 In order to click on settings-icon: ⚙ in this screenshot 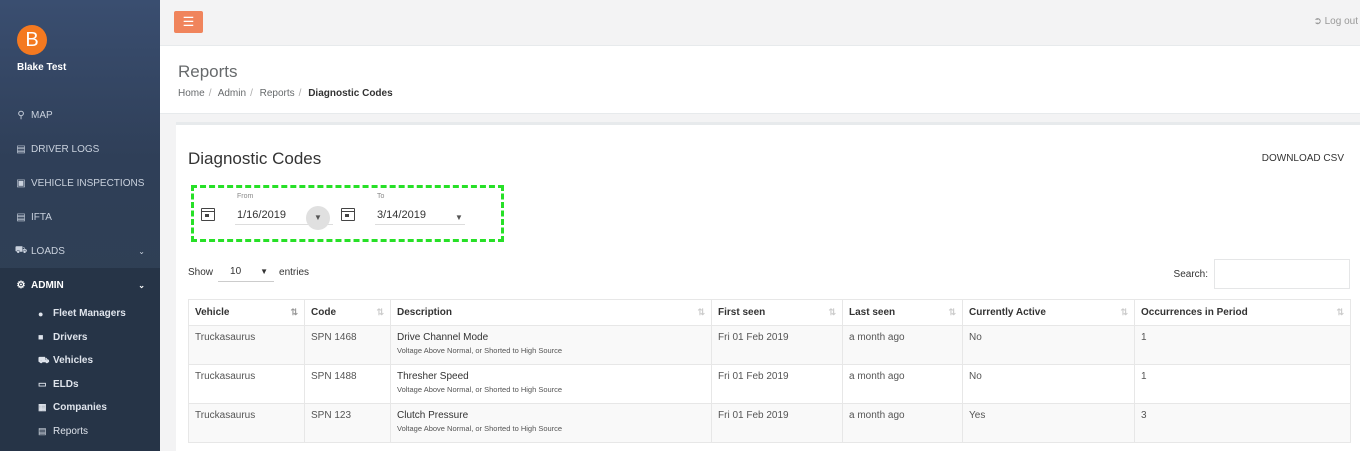, I will do `click(21, 285)`.